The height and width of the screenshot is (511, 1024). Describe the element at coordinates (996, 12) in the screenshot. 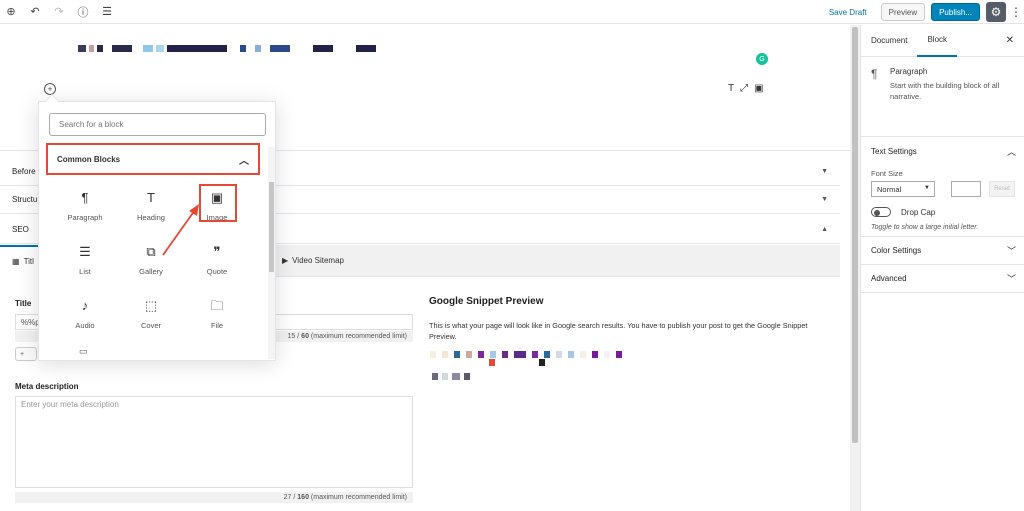

I see `settings-gear-icon: ⚙` at that location.